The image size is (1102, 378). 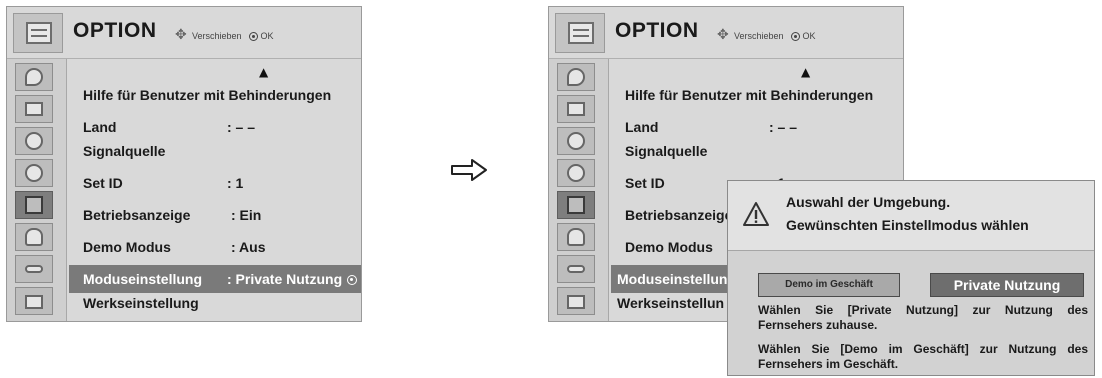 What do you see at coordinates (352, 280) in the screenshot?
I see `selected-radio-icon` at bounding box center [352, 280].